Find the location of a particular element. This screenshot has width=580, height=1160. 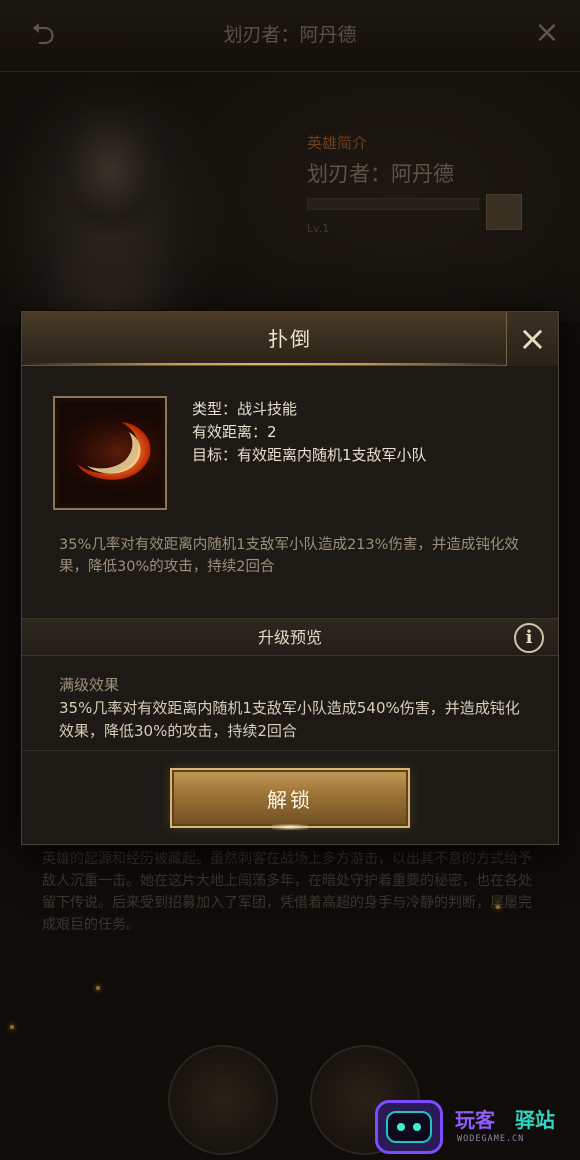

nav-title: 划刃者：阿丹德 is located at coordinates (290, 35).